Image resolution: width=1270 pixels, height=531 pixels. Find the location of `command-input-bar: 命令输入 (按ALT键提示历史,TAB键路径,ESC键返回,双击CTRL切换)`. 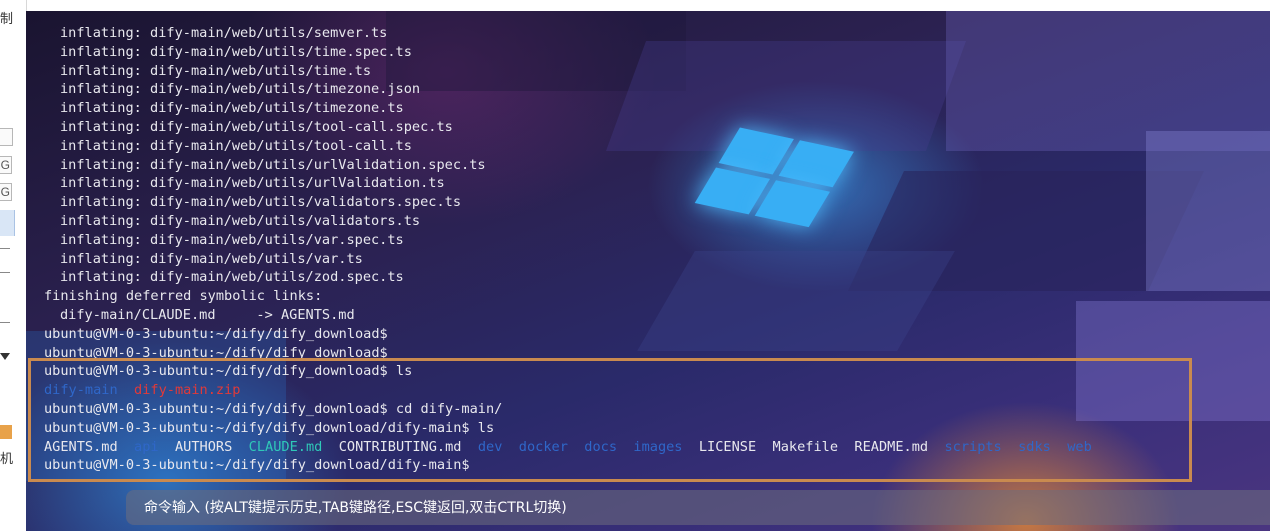

command-input-bar: 命令输入 (按ALT键提示历史,TAB键路径,ESC键返回,双击CTRL切换) is located at coordinates (698, 507).